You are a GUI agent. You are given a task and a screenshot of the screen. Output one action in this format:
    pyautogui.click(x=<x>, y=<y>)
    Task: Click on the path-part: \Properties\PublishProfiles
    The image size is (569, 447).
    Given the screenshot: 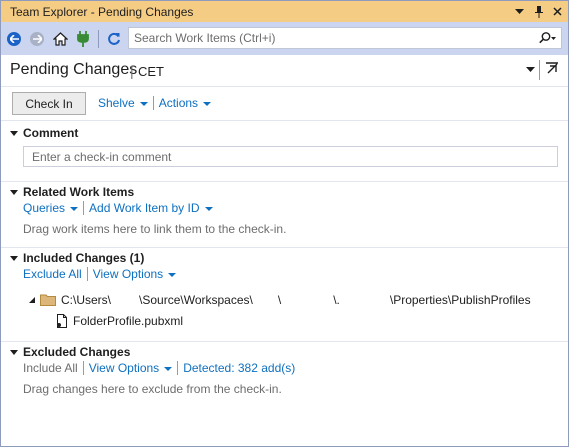 What is the action you would take?
    pyautogui.click(x=460, y=300)
    